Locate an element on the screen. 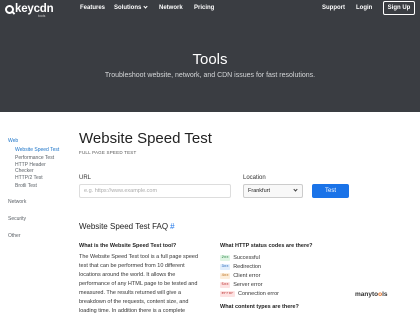  url-input: e.g. https://www.example.com is located at coordinates (155, 191).